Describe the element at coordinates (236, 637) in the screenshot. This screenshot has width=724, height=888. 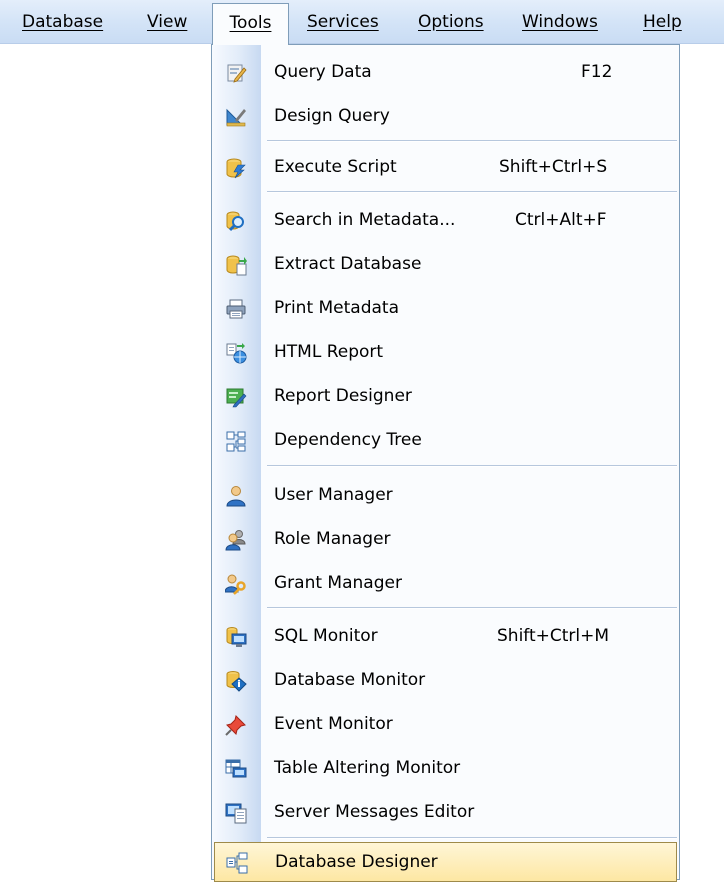
I see `sql-monitor-icon` at that location.